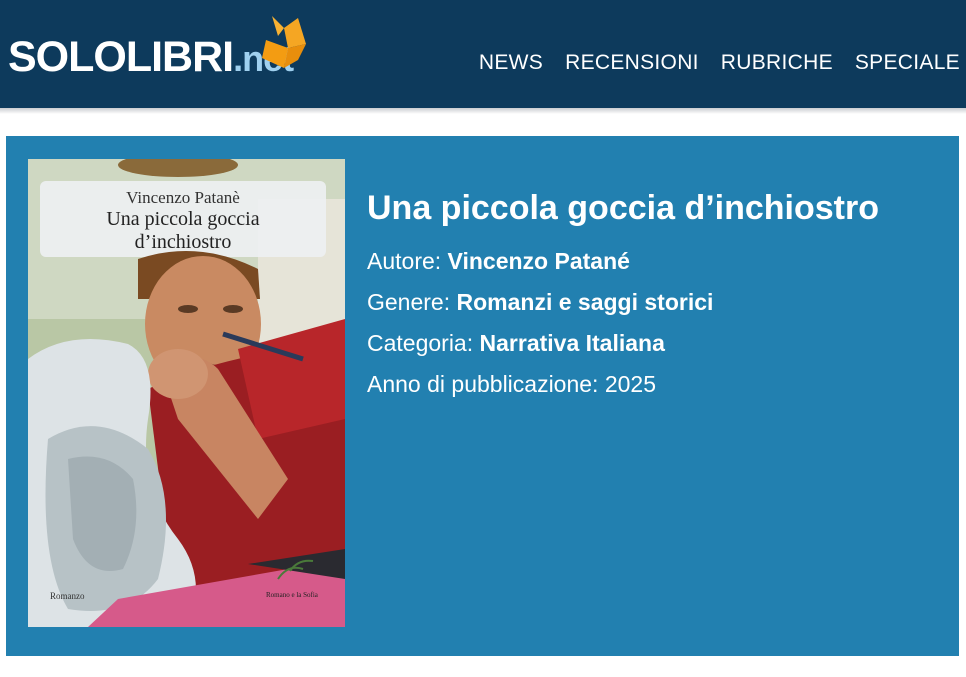 The width and height of the screenshot is (966, 677). I want to click on nav-news: NEWS, so click(511, 63).